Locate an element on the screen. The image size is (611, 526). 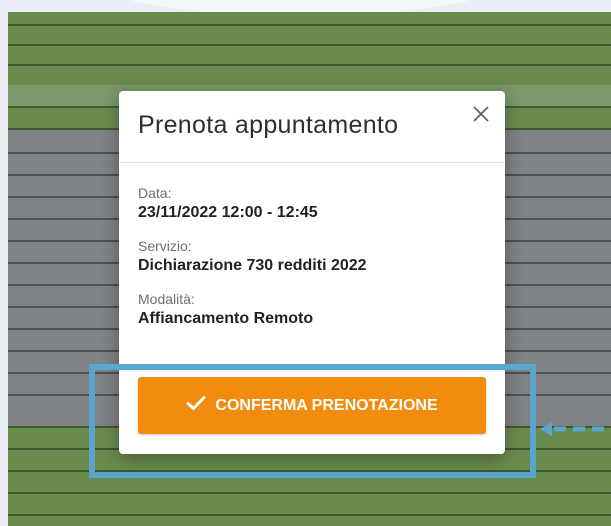
dashed-arrow-icon is located at coordinates (575, 429).